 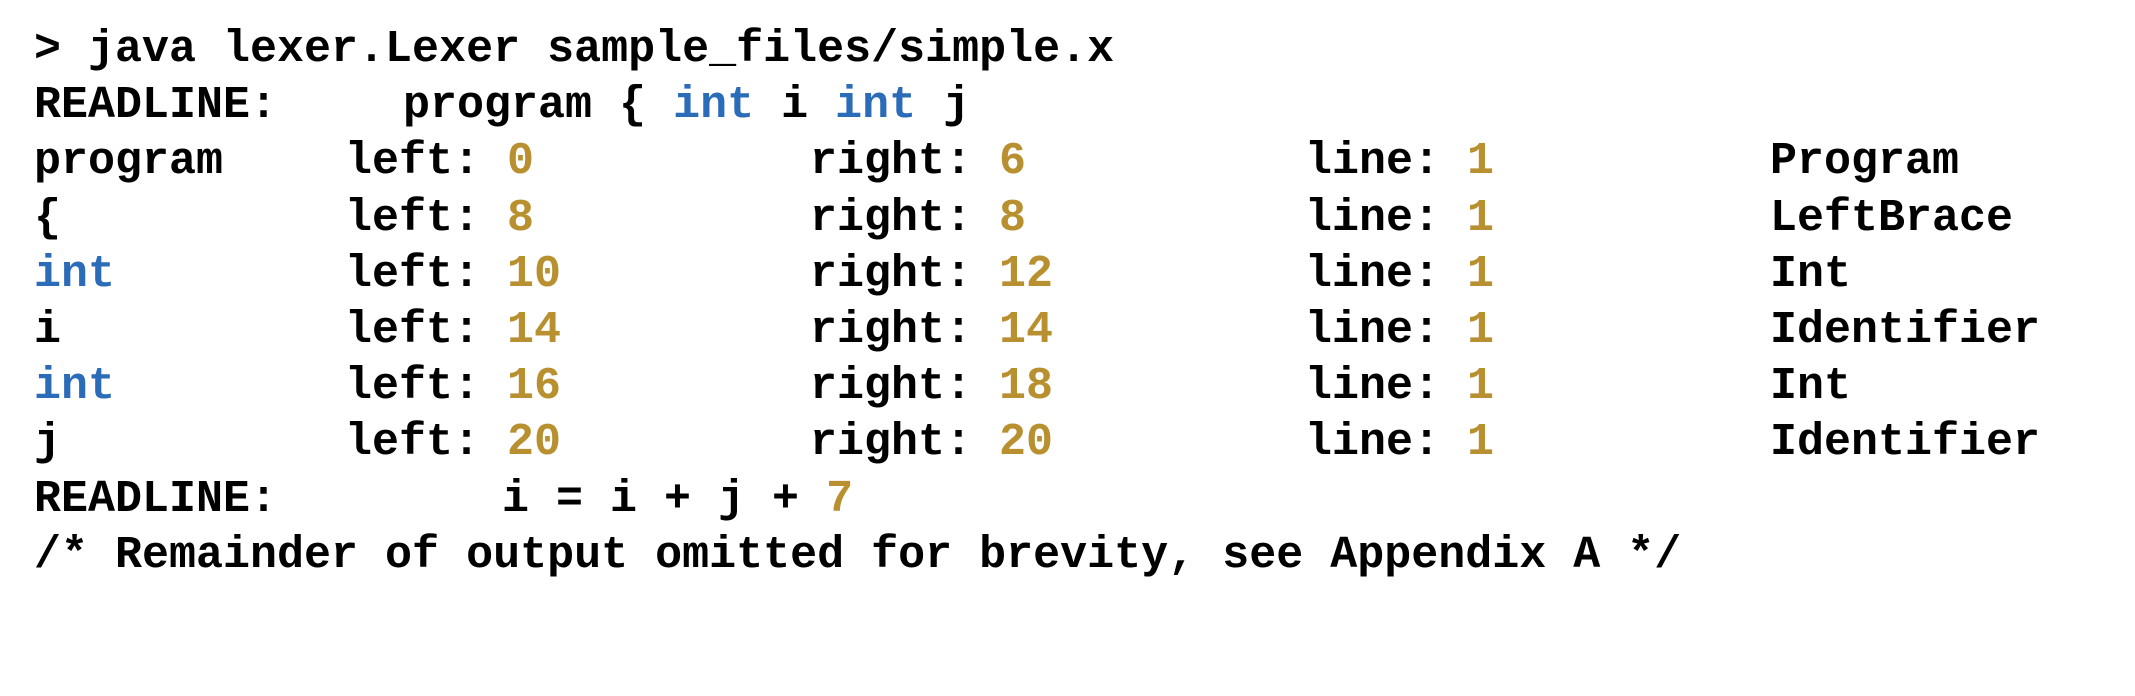 I want to click on left-value: 8, so click(x=521, y=218).